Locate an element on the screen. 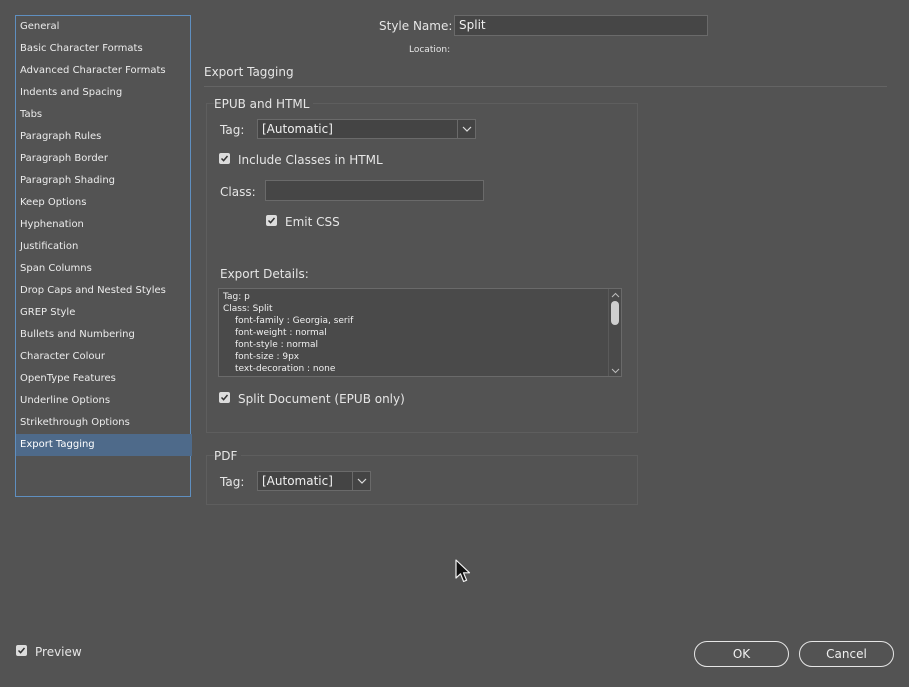 Image resolution: width=909 pixels, height=687 pixels. include-classes-checkbox is located at coordinates (224, 158).